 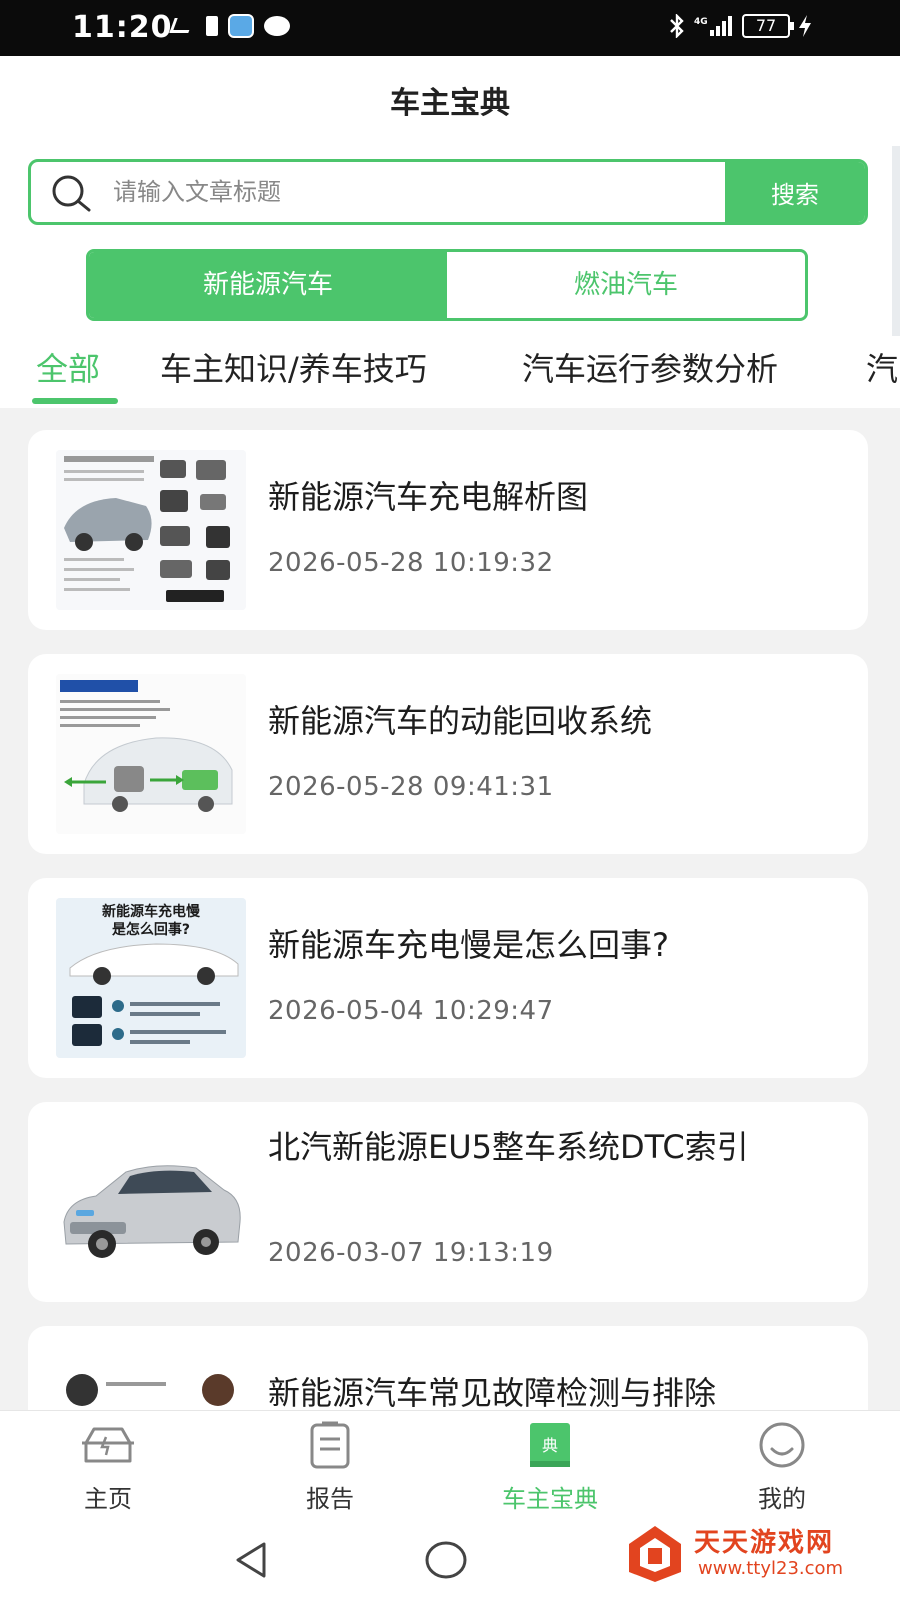 I want to click on article-date: 2026-05-04 10:29:47, so click(x=411, y=1011).